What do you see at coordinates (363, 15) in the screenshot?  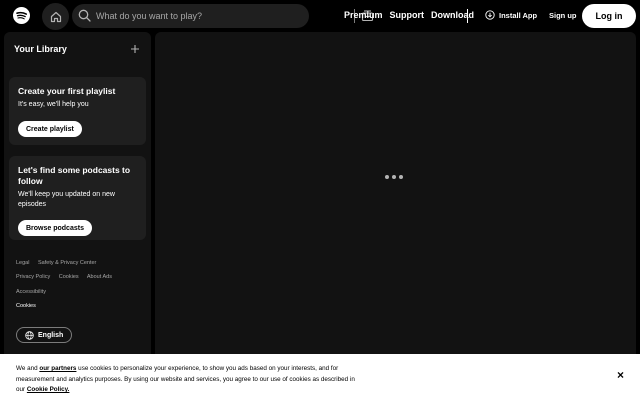 I see `nav-premium-link: Premium` at bounding box center [363, 15].